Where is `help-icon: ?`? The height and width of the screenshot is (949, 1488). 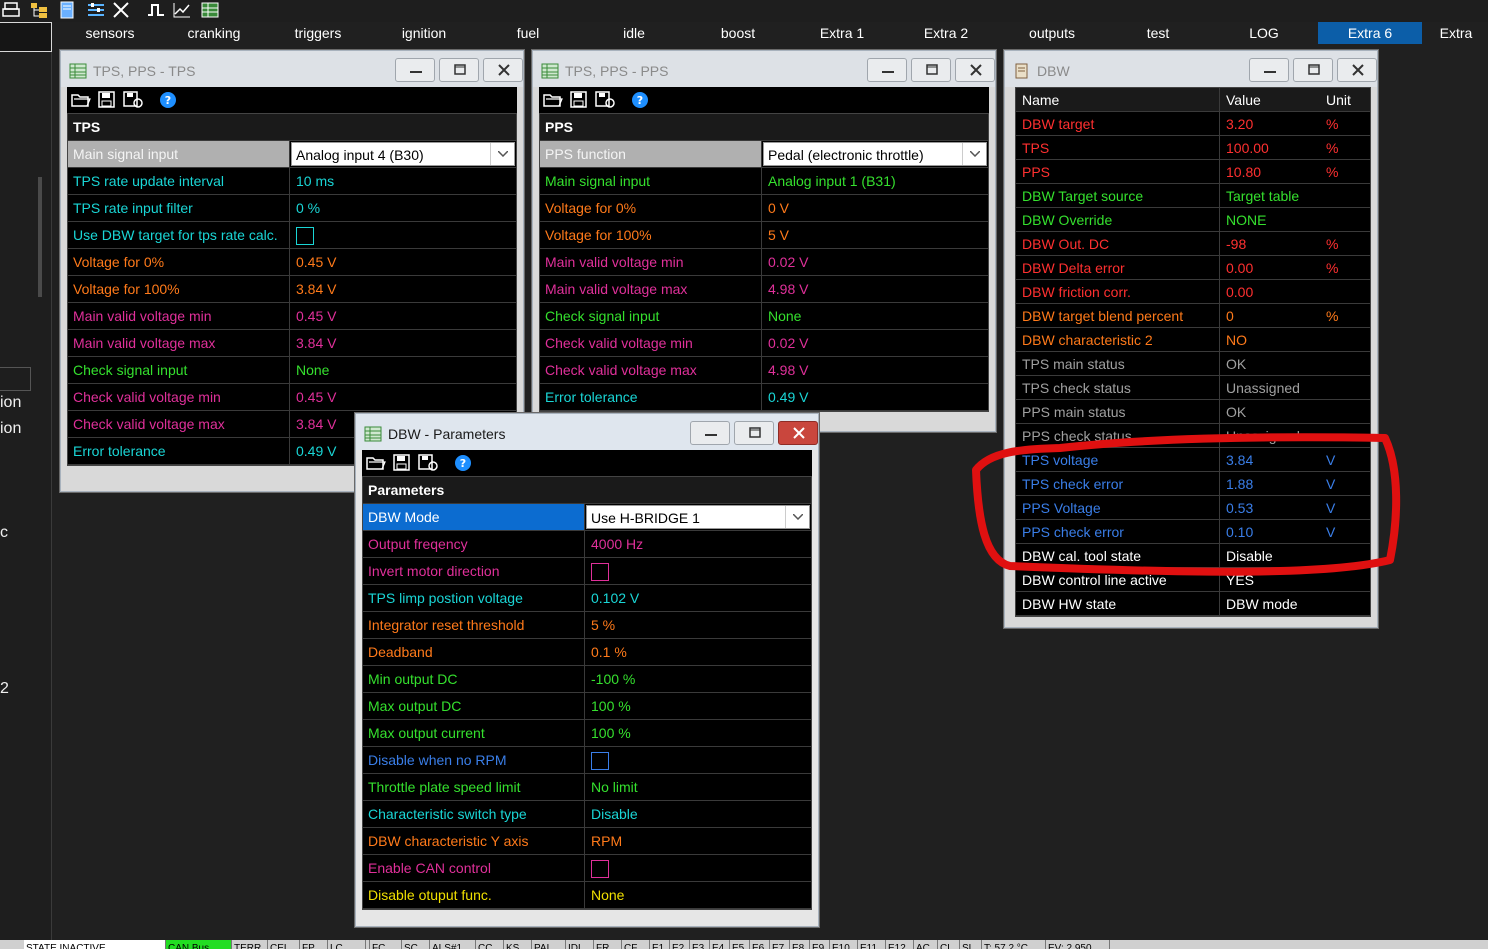 help-icon: ? is located at coordinates (169, 100).